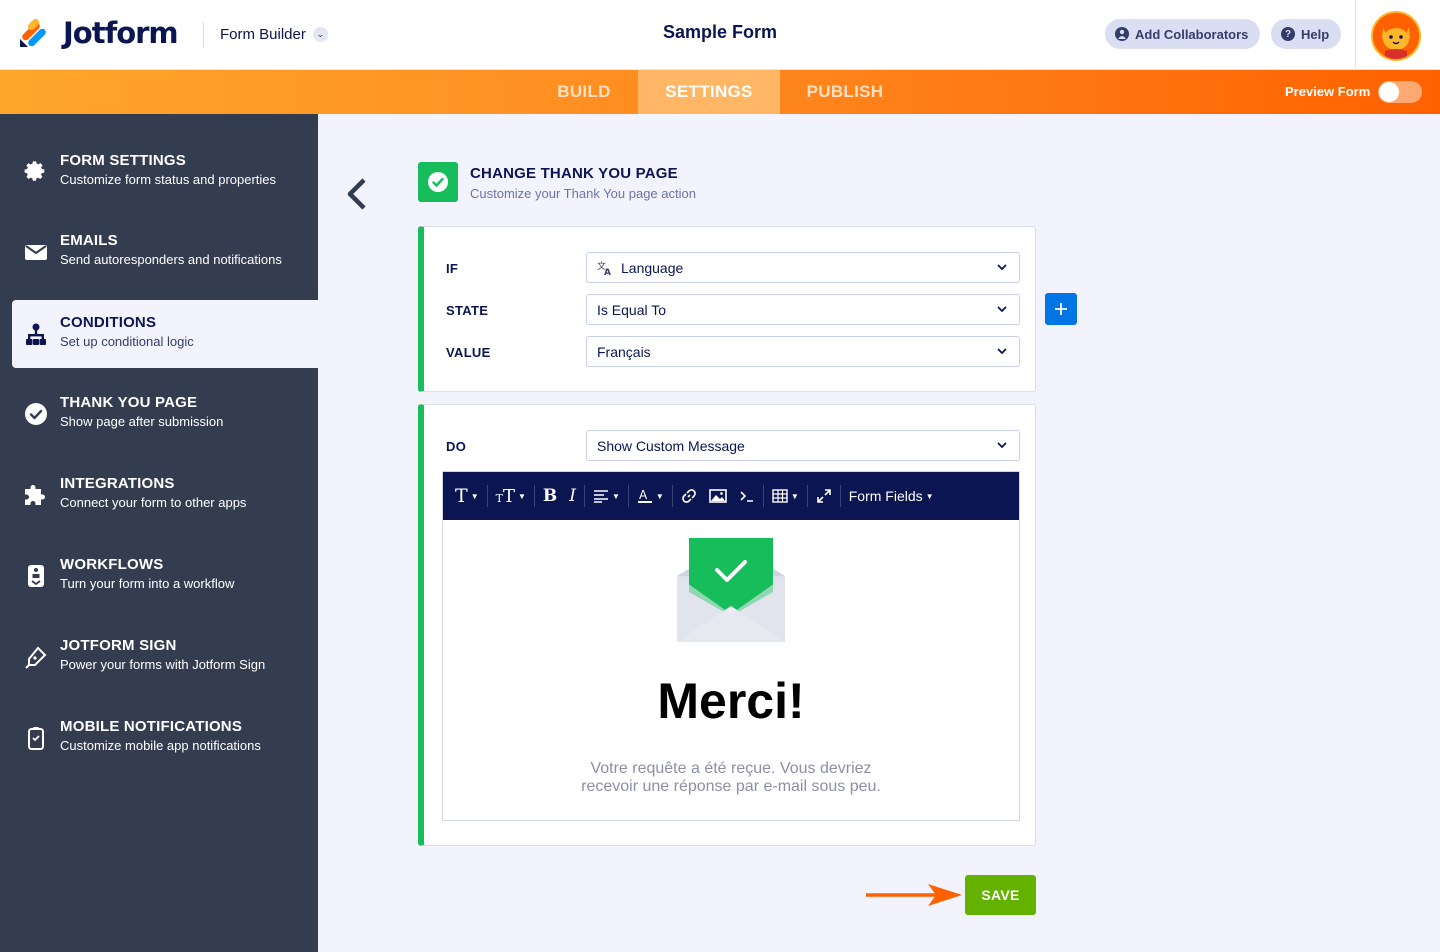 The height and width of the screenshot is (952, 1440). Describe the element at coordinates (89, 240) in the screenshot. I see `sidebar-item-title: EMAILS` at that location.